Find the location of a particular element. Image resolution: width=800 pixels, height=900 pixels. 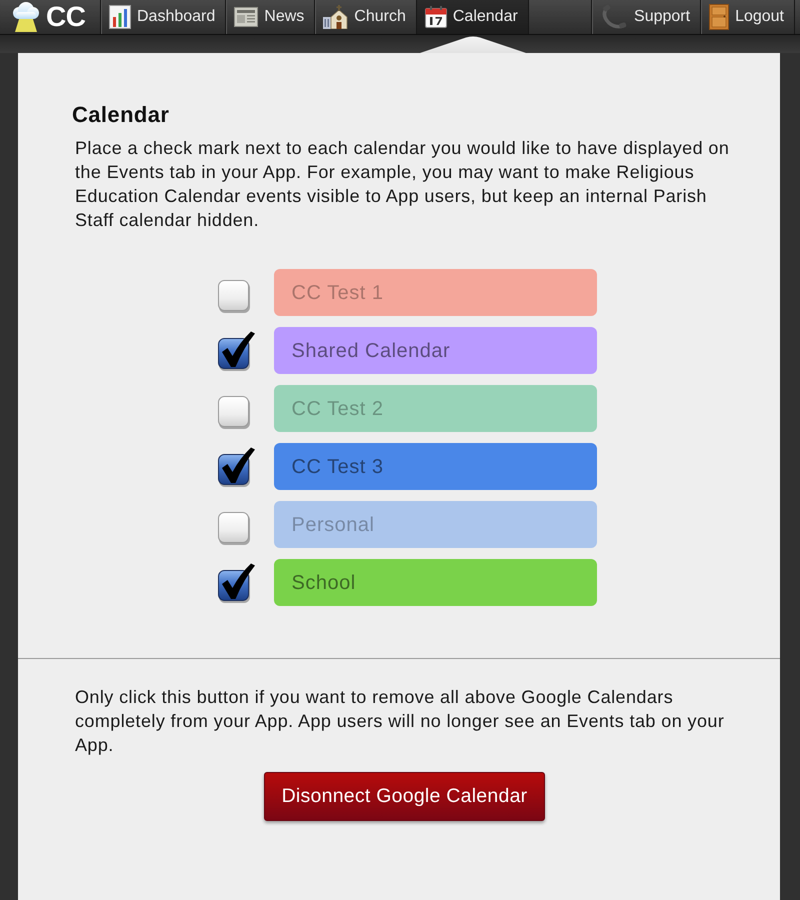

cloud-logo-icon is located at coordinates (26, 17).